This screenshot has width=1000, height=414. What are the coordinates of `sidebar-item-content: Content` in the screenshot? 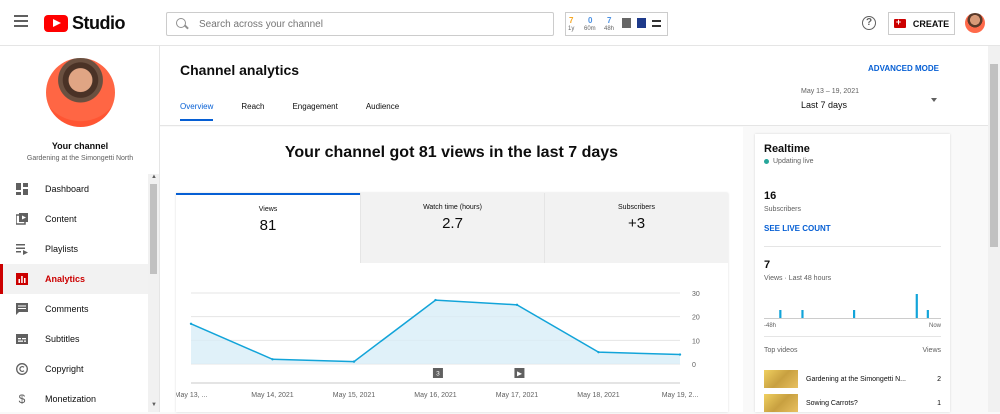 It's located at (74, 219).